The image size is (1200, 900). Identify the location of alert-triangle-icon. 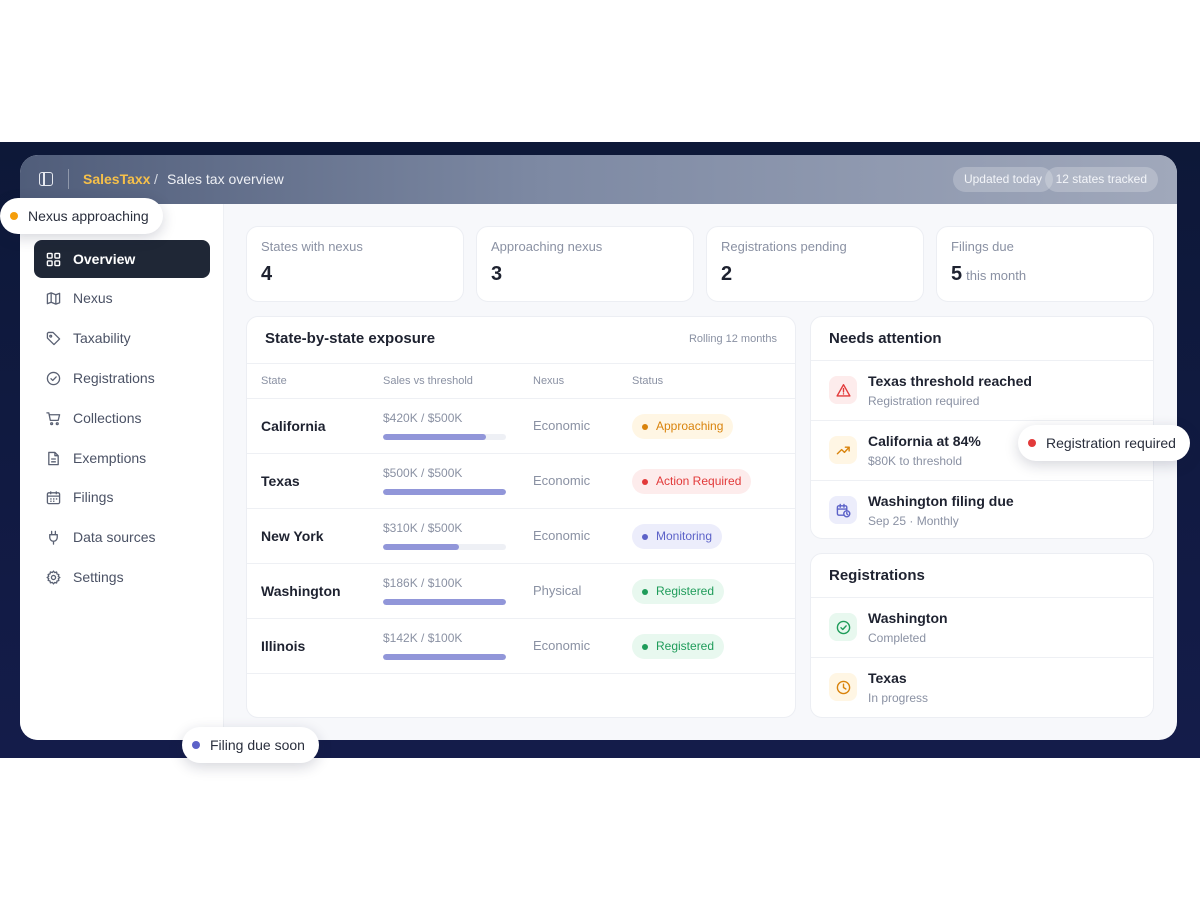
(843, 390).